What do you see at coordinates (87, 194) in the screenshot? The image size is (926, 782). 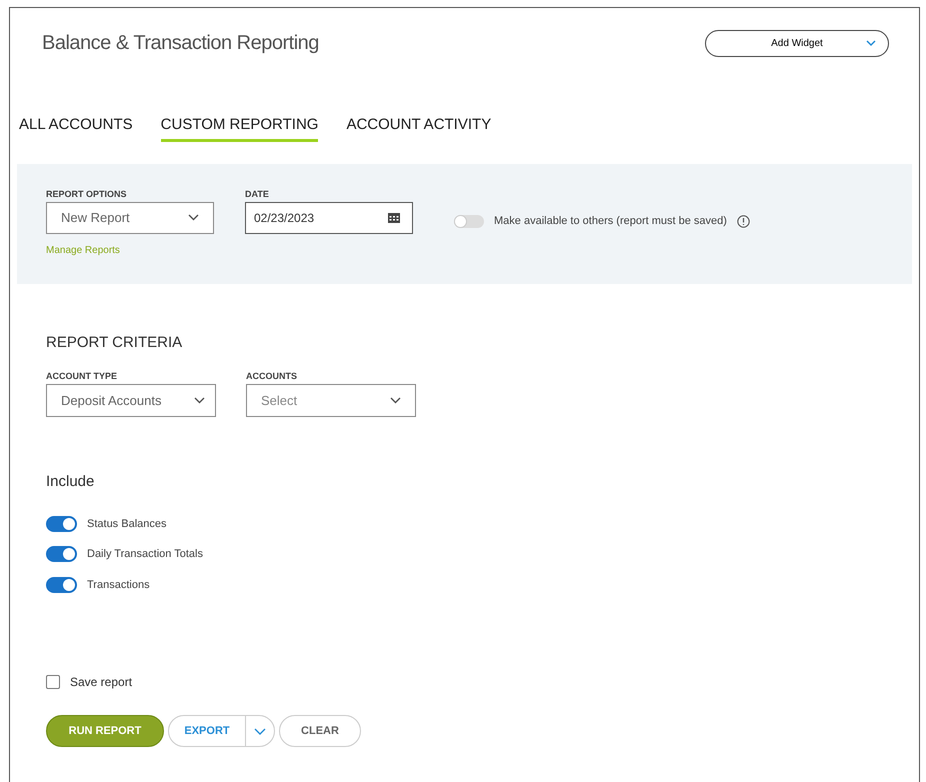 I see `field-label: REPORT OPTIONS` at bounding box center [87, 194].